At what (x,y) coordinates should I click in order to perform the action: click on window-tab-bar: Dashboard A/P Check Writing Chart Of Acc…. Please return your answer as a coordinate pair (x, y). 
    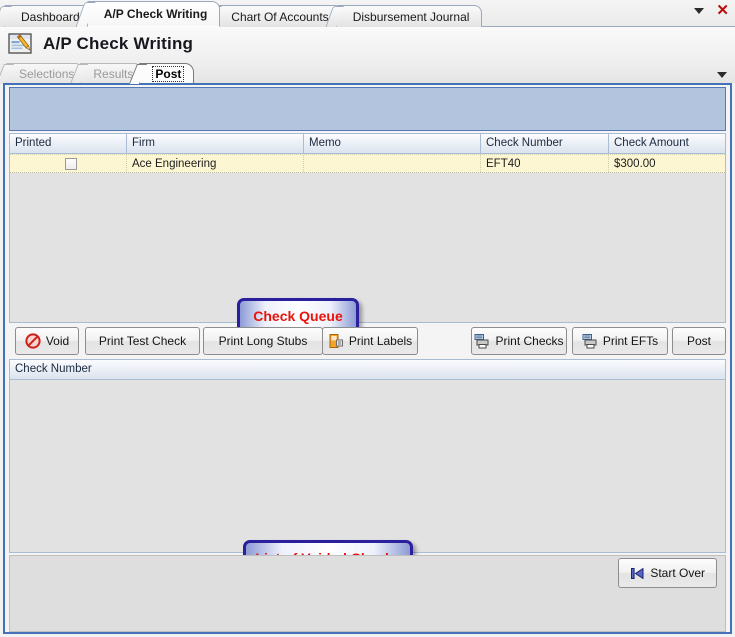
    Looking at the image, I should click on (367, 13).